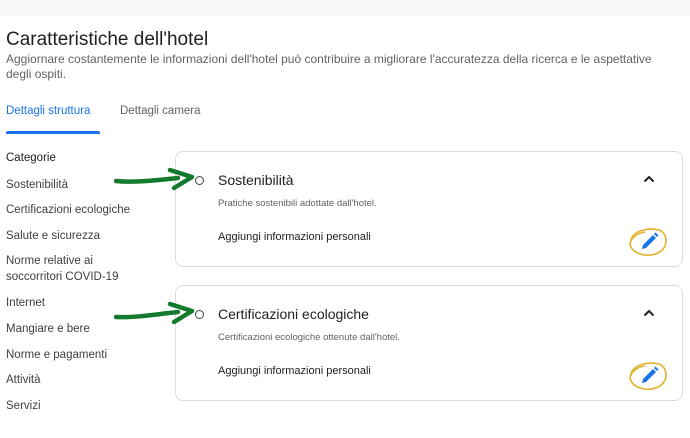 This screenshot has height=438, width=690. What do you see at coordinates (48, 111) in the screenshot?
I see `tab-dettagli-struttura: Dettagli struttura` at bounding box center [48, 111].